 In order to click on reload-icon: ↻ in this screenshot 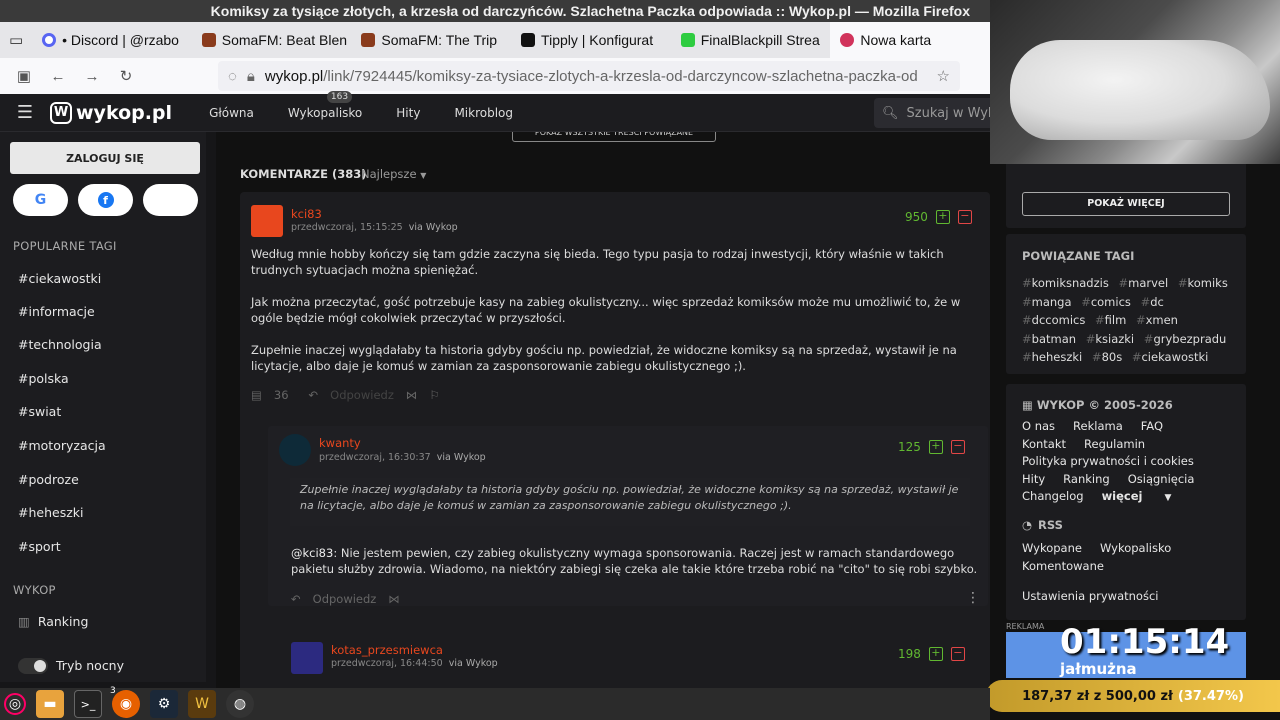, I will do `click(126, 76)`.